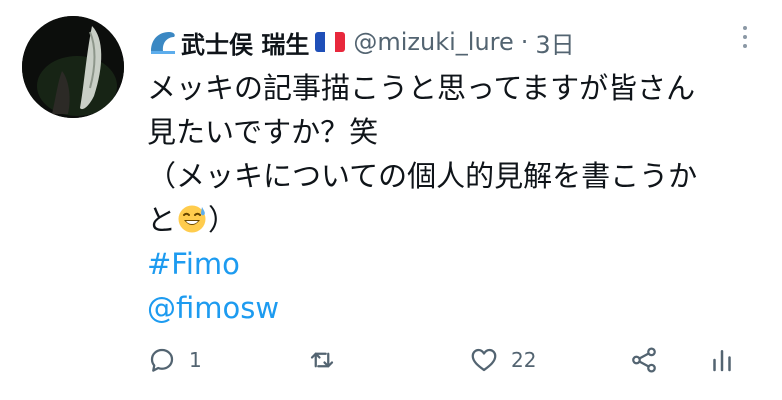 The image size is (782, 400). I want to click on tweet-line-4-end: ）, so click(223, 220).